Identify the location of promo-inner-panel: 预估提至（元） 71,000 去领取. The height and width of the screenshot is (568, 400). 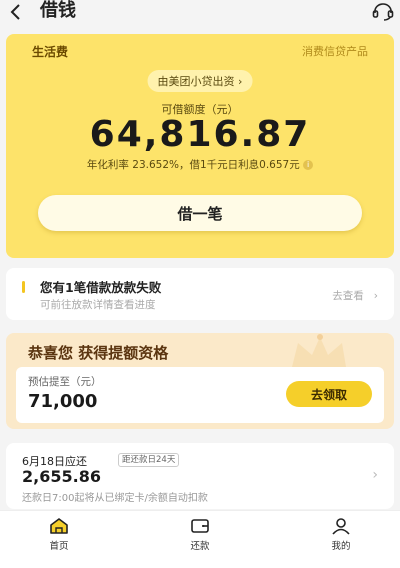
(200, 395).